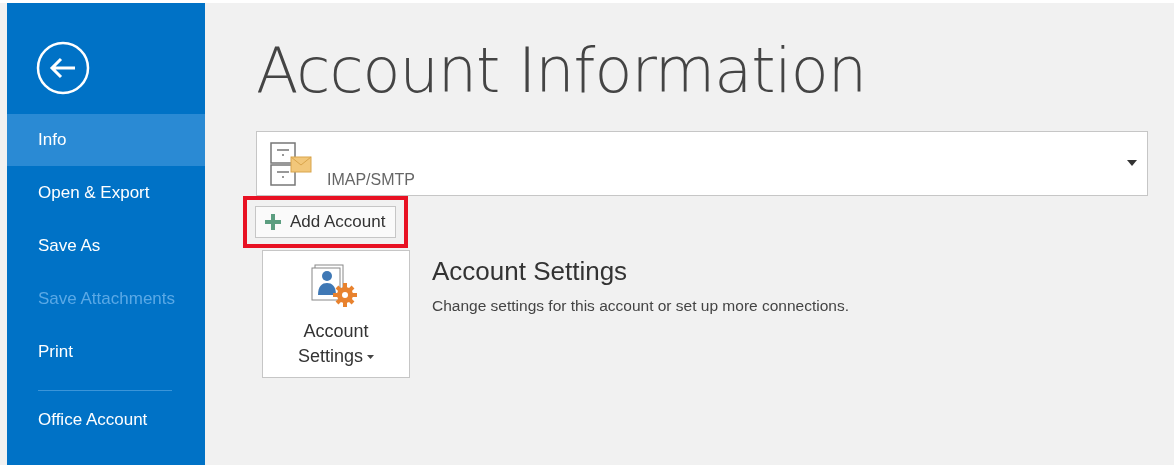  What do you see at coordinates (106, 351) in the screenshot?
I see `sidebar-item: Print` at bounding box center [106, 351].